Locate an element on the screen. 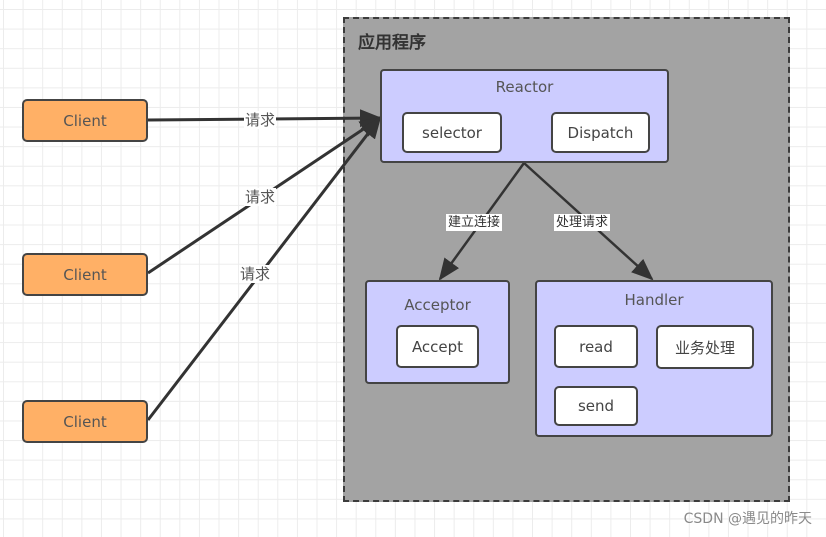 The image size is (826, 537). read-node: read is located at coordinates (596, 346).